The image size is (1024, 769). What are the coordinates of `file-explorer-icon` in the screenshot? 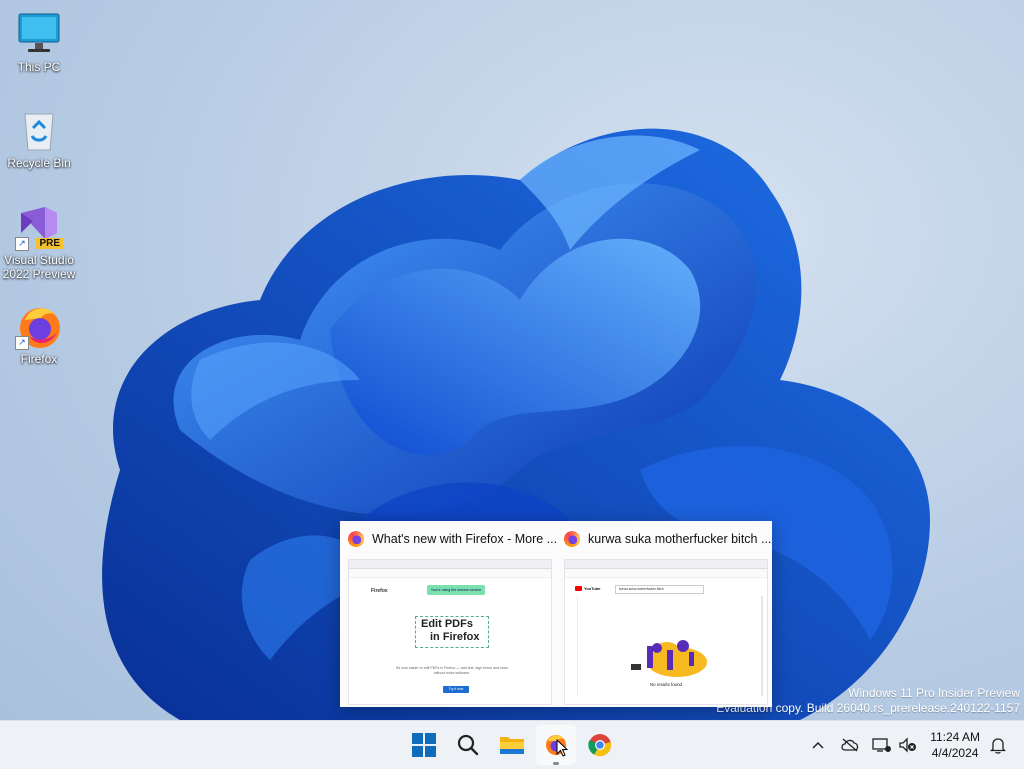 It's located at (512, 745).